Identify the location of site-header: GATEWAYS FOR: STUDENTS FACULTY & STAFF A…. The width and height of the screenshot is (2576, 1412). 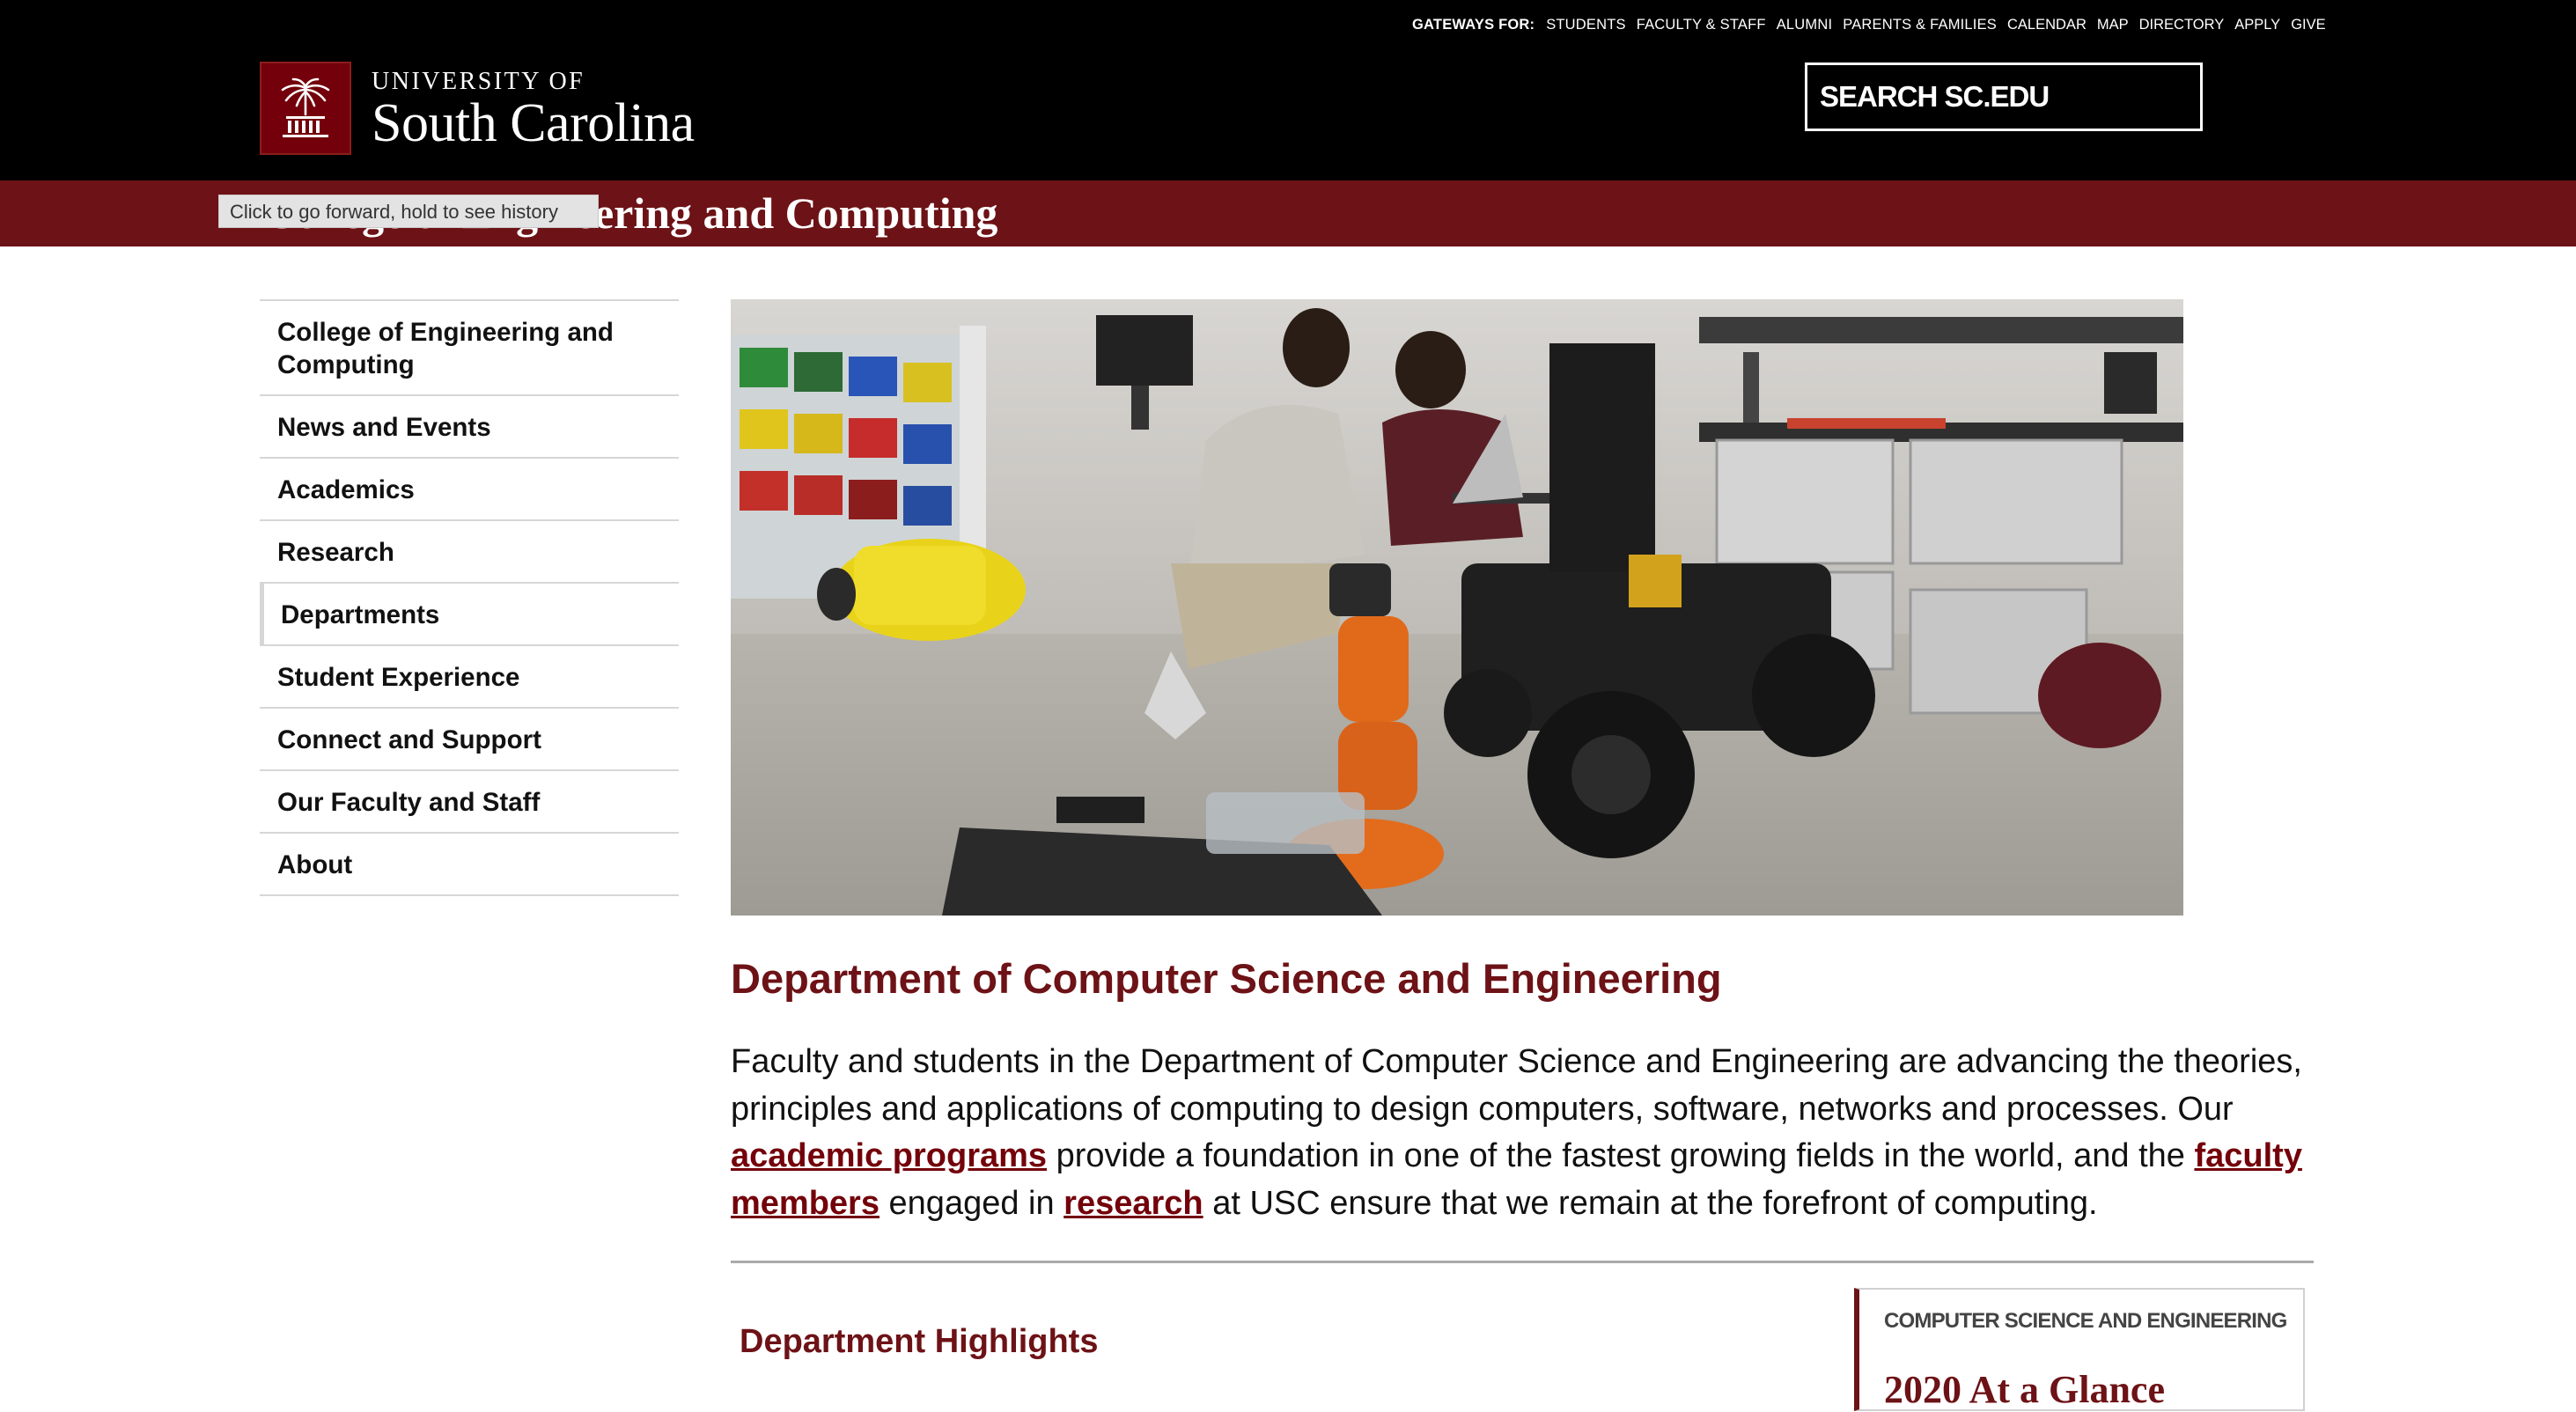
(1288, 90).